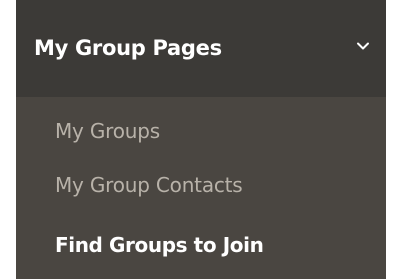  What do you see at coordinates (107, 131) in the screenshot?
I see `menu-item-my-groups: My Groups` at bounding box center [107, 131].